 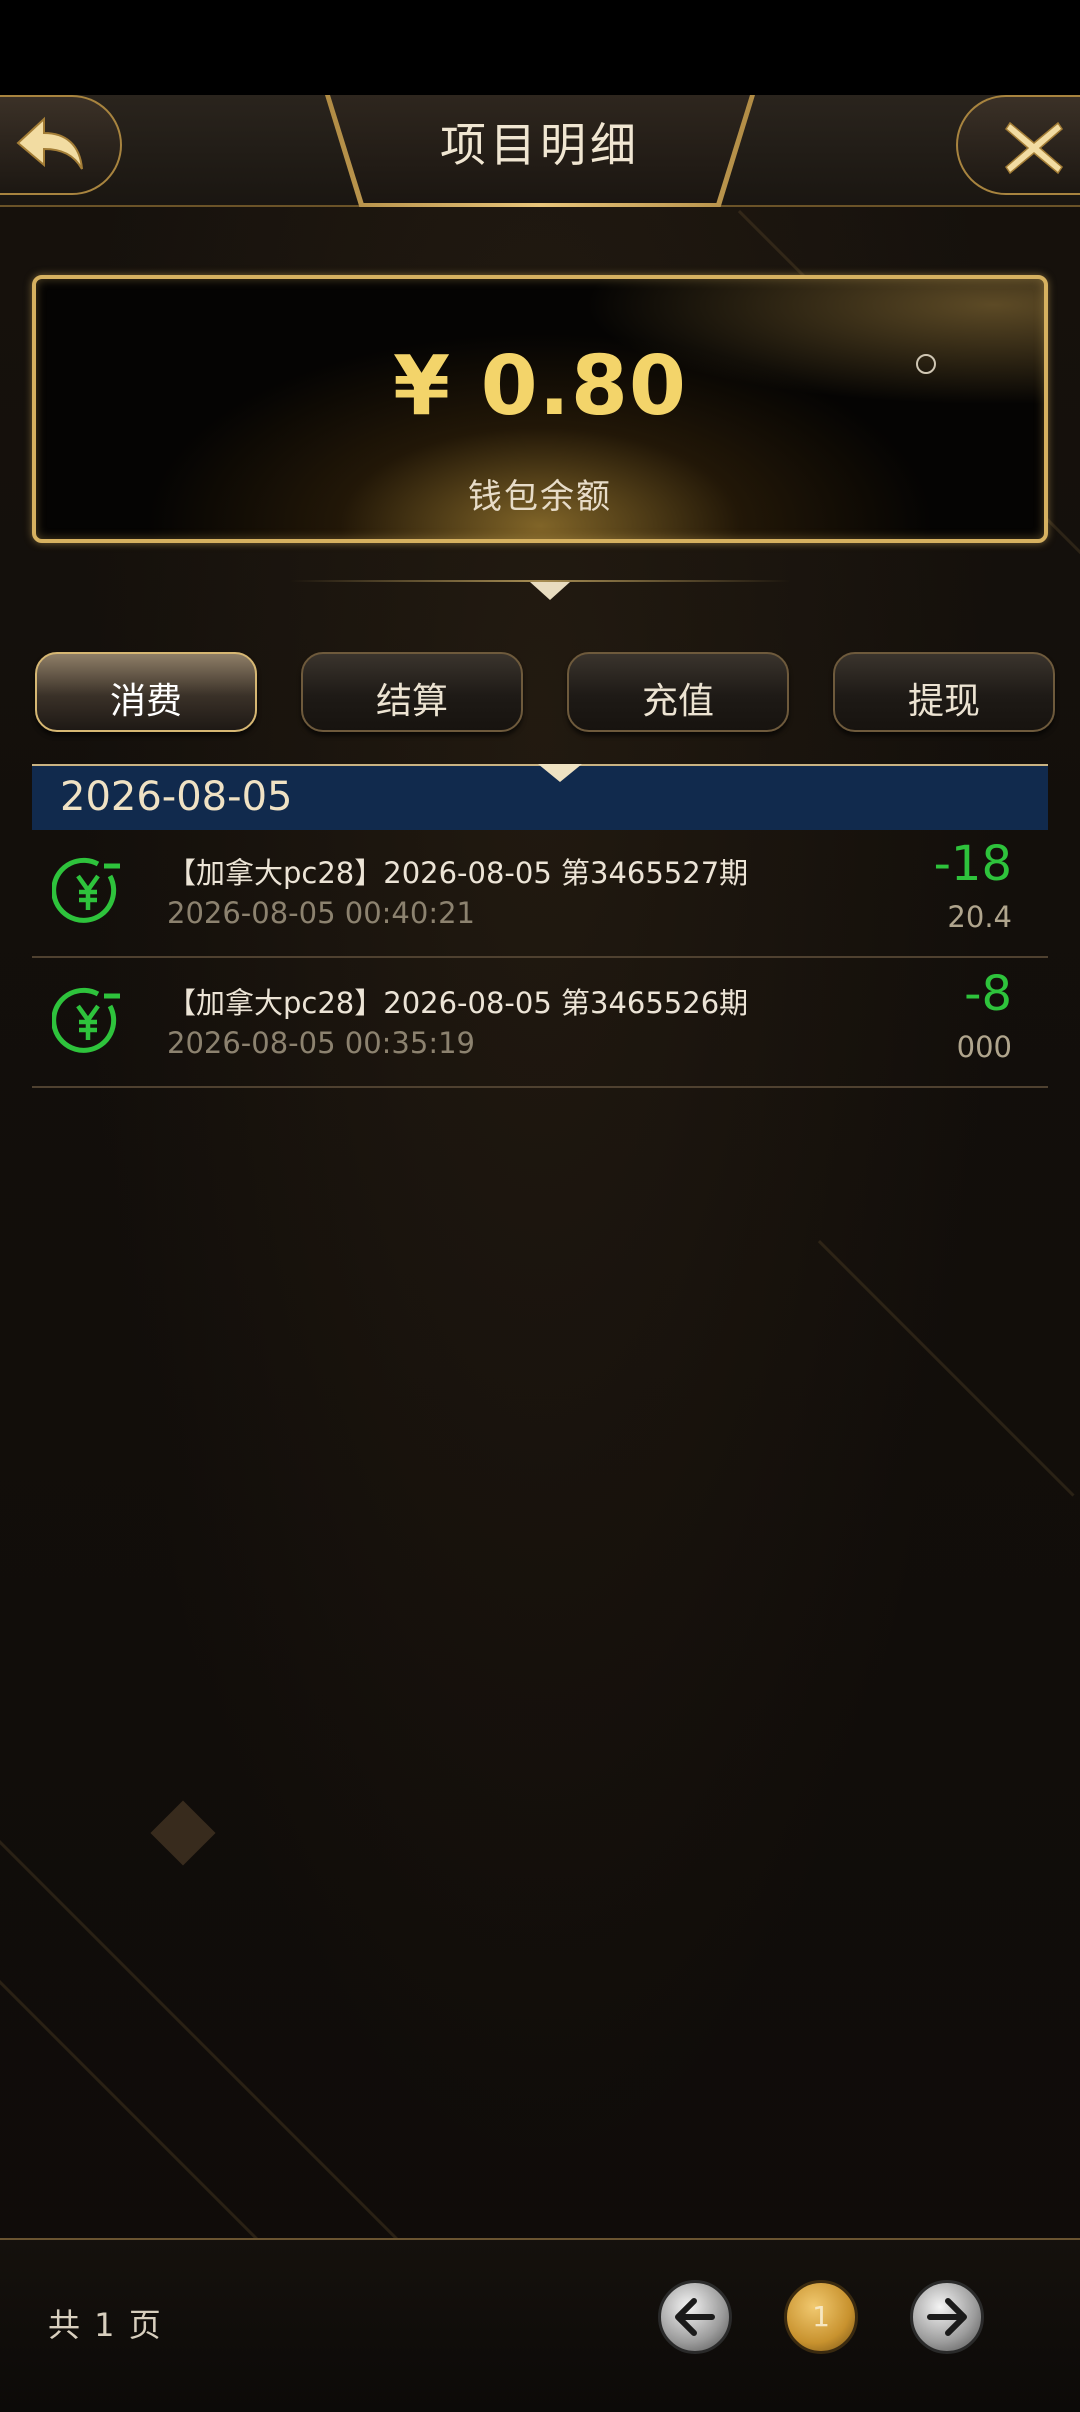 What do you see at coordinates (540, 47) in the screenshot?
I see `status-bar` at bounding box center [540, 47].